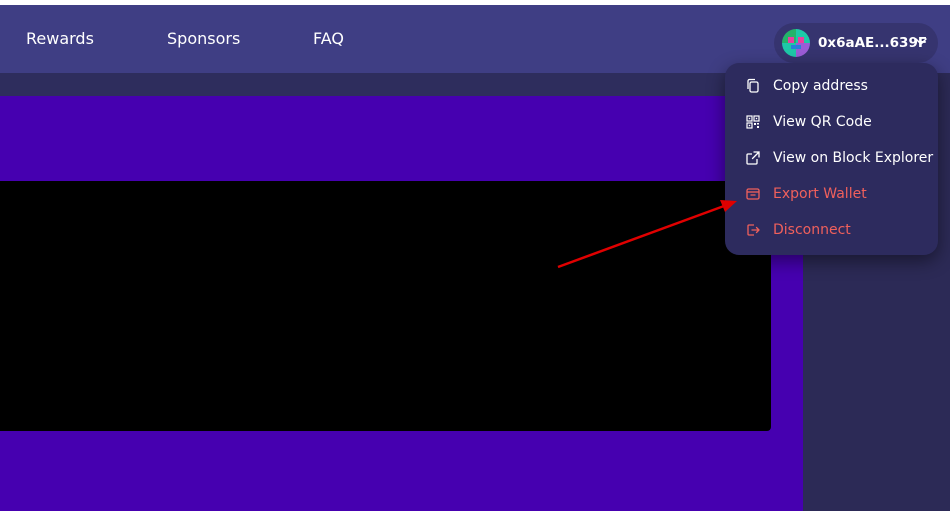 The width and height of the screenshot is (950, 511). I want to click on chevron-down-icon, so click(921, 41).